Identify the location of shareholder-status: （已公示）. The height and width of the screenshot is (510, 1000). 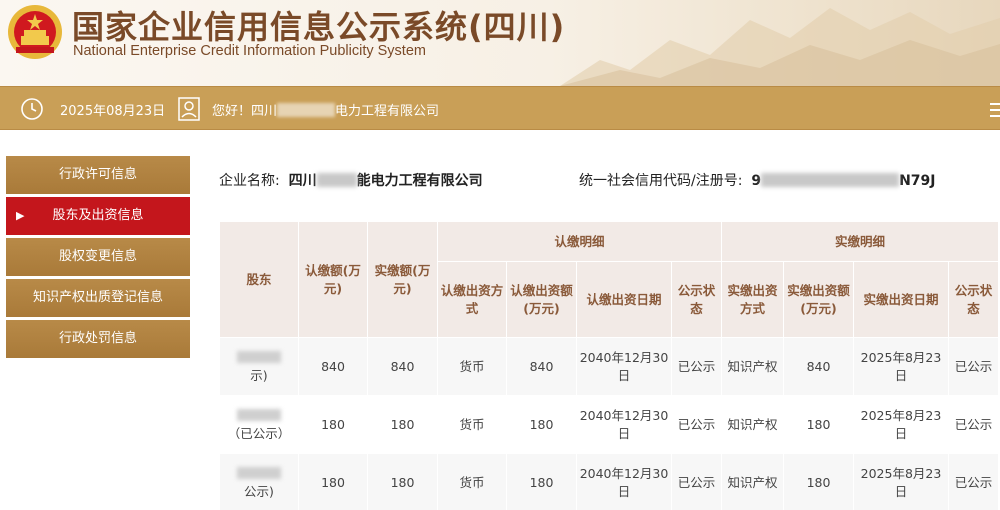
(259, 433).